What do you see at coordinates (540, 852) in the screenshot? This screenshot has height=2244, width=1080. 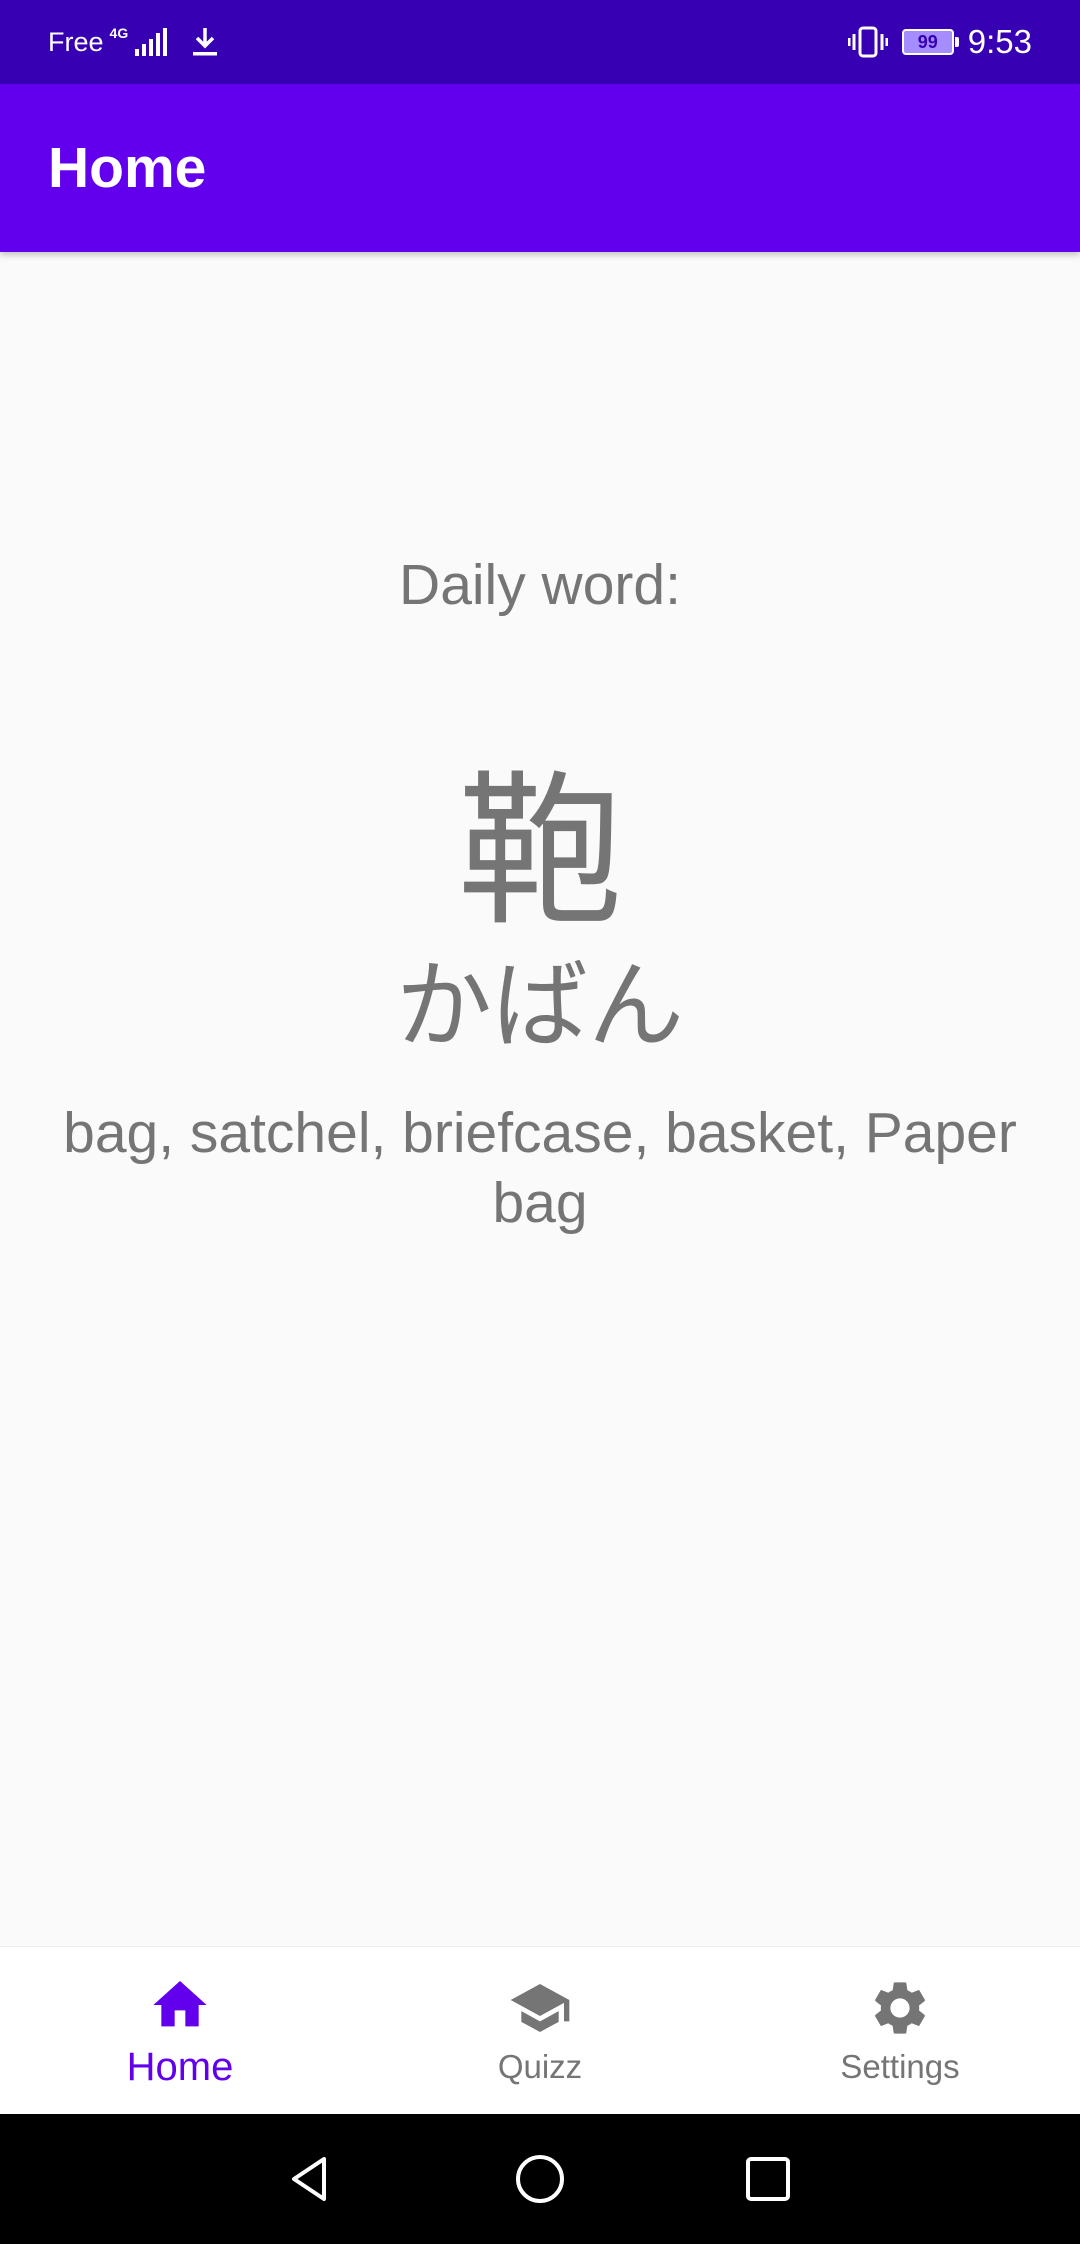 I see `kanji-word: 鞄` at bounding box center [540, 852].